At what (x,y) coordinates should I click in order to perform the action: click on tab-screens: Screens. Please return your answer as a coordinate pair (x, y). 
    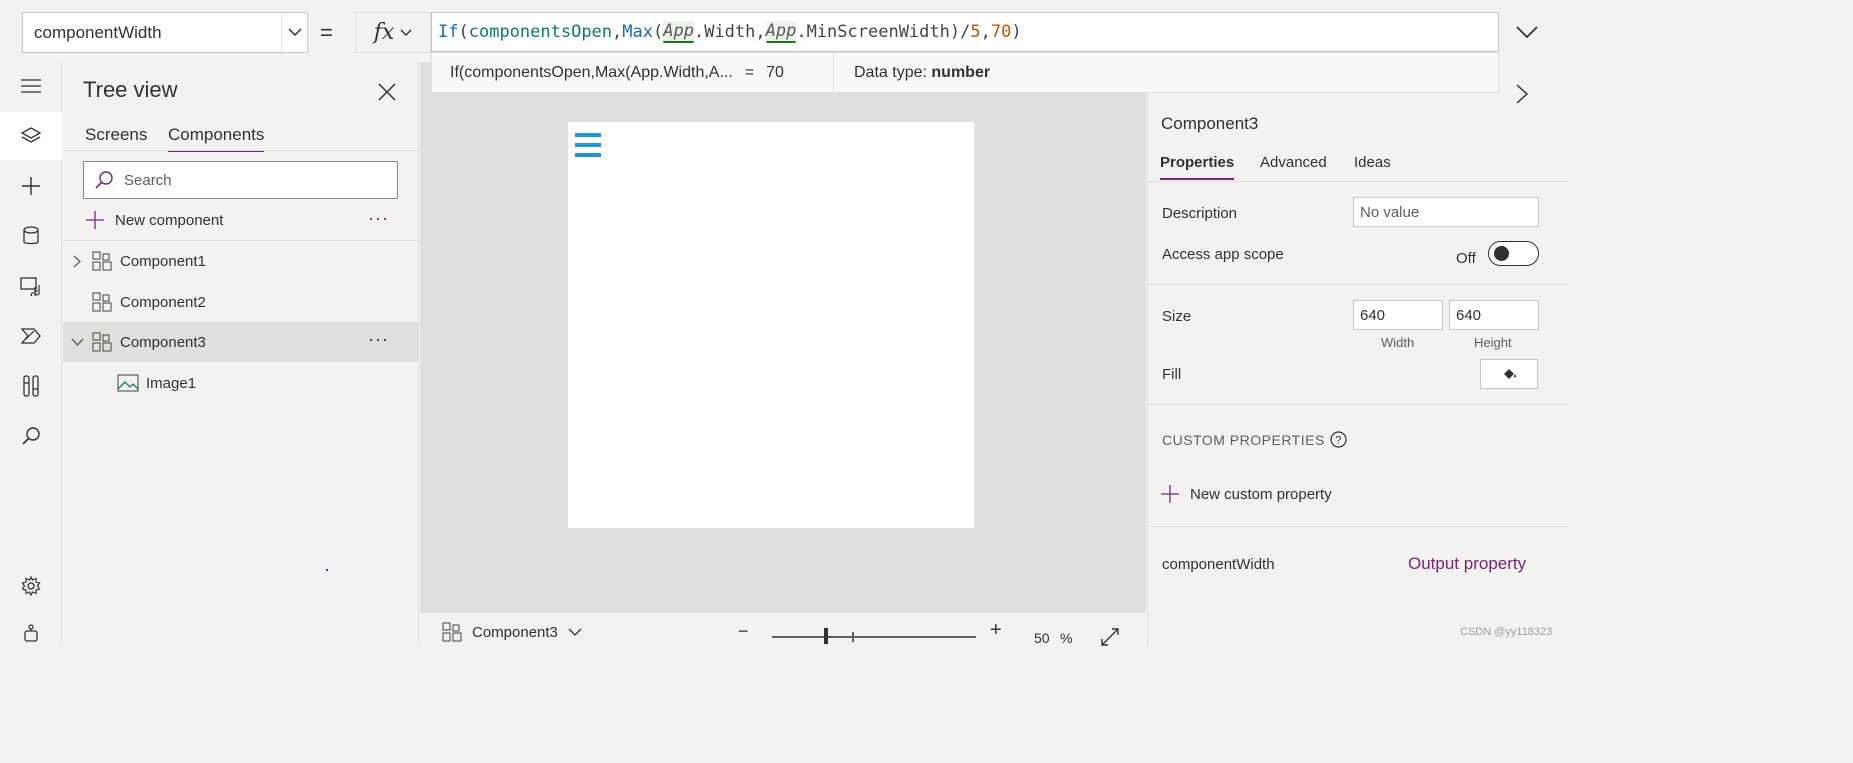
    Looking at the image, I should click on (116, 137).